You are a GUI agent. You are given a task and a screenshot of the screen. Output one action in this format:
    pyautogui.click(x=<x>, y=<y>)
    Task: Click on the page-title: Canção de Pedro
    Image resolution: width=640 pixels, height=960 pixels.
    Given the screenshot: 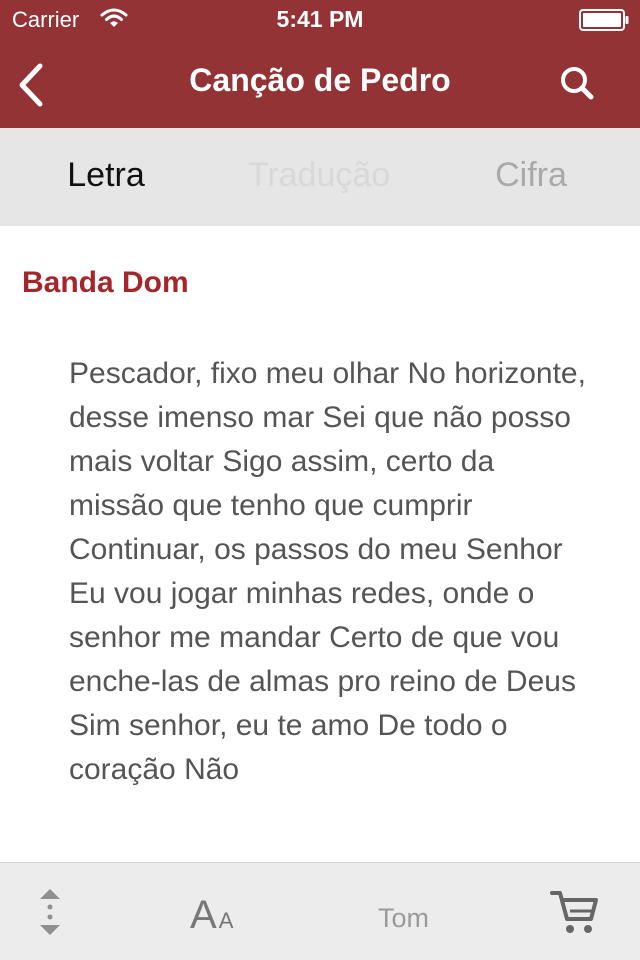 What is the action you would take?
    pyautogui.click(x=320, y=80)
    